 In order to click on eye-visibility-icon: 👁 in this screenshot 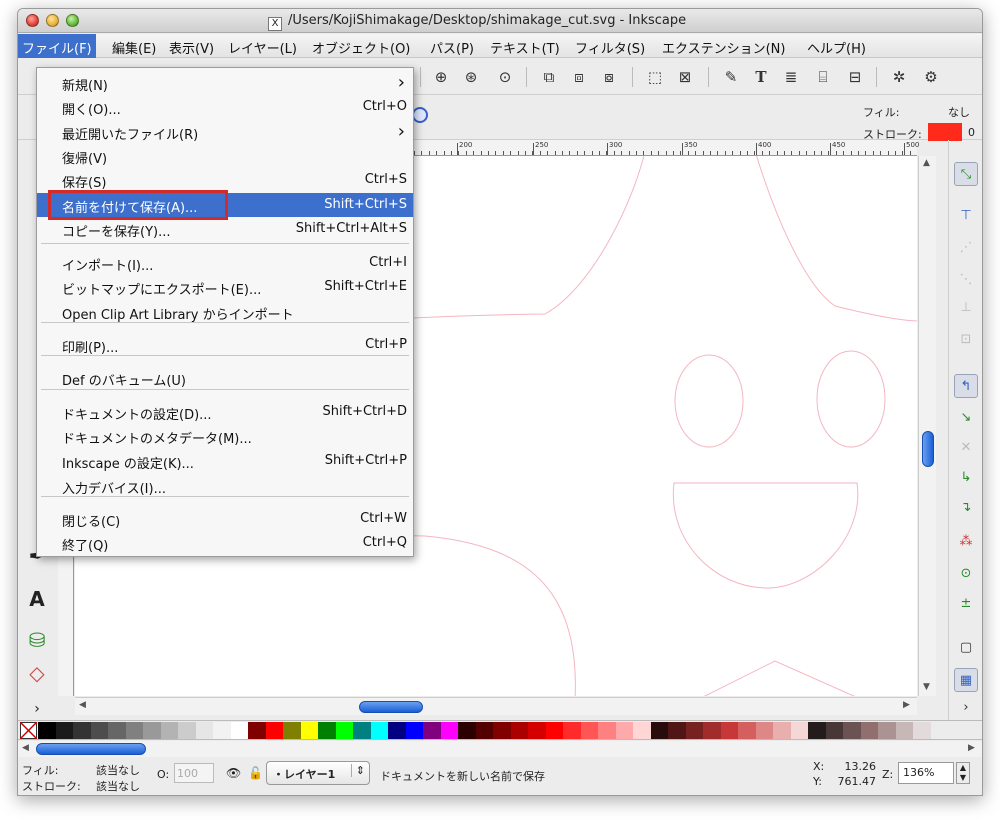, I will do `click(233, 773)`.